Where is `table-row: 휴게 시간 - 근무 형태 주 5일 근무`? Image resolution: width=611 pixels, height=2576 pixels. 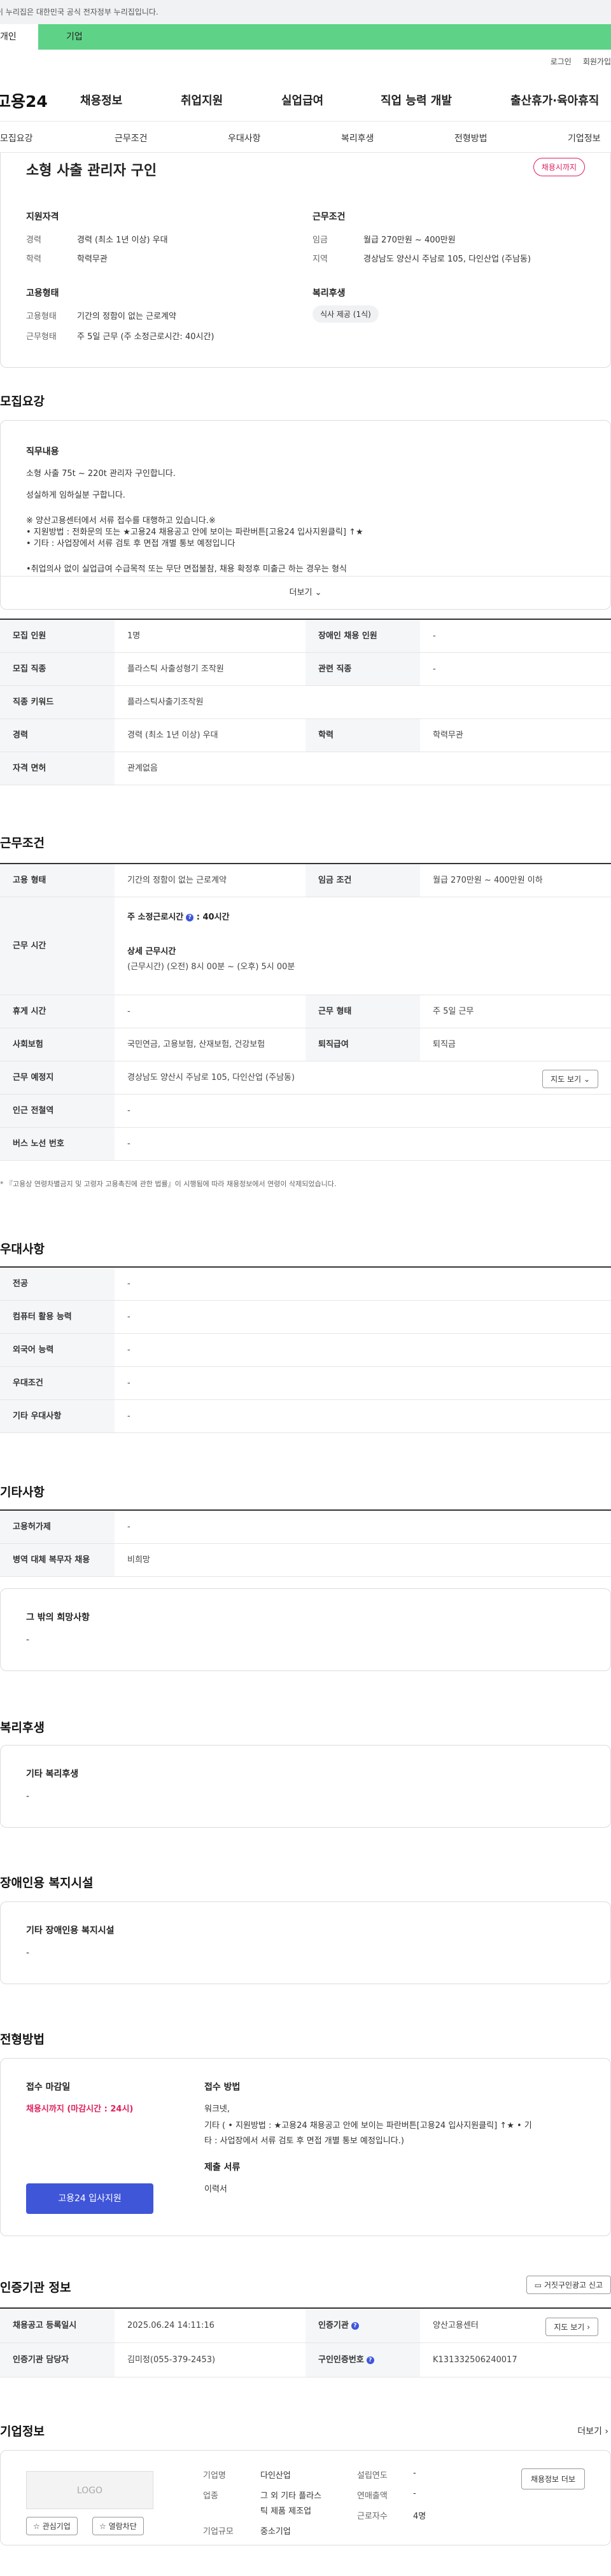 table-row: 휴게 시간 - 근무 형태 주 5일 근무 is located at coordinates (305, 1011).